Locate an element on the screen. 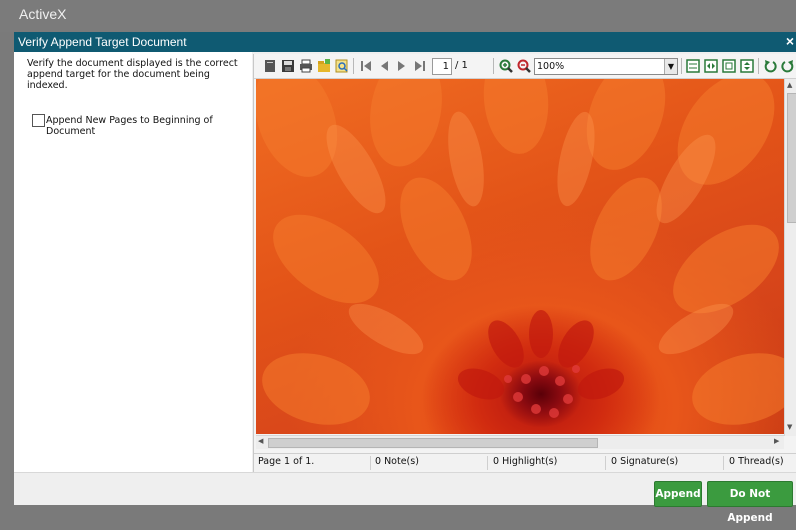  first-page-icon is located at coordinates (366, 66).